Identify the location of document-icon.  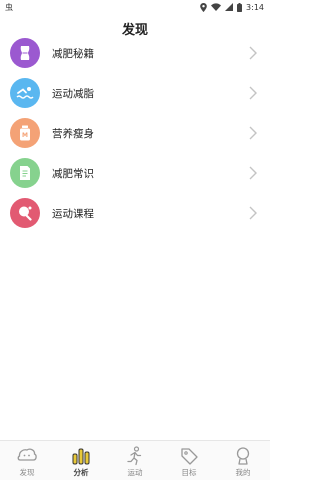
(25, 173).